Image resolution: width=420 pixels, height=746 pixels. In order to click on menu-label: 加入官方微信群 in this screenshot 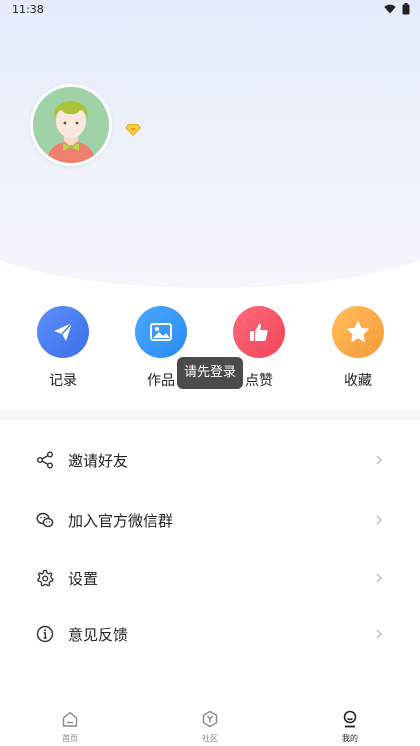, I will do `click(121, 520)`.